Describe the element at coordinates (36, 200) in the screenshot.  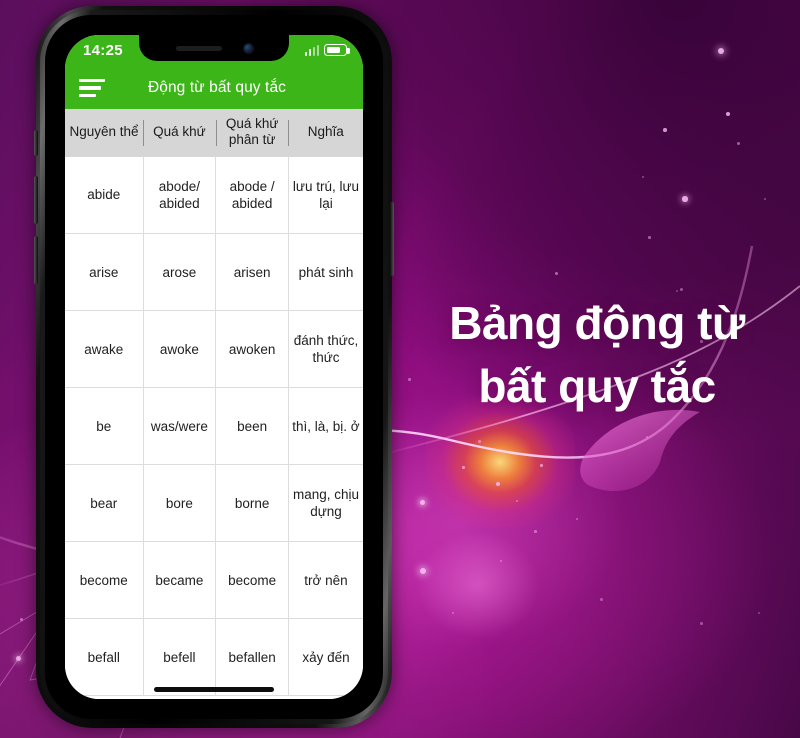
I see `phone-volume-up-button` at that location.